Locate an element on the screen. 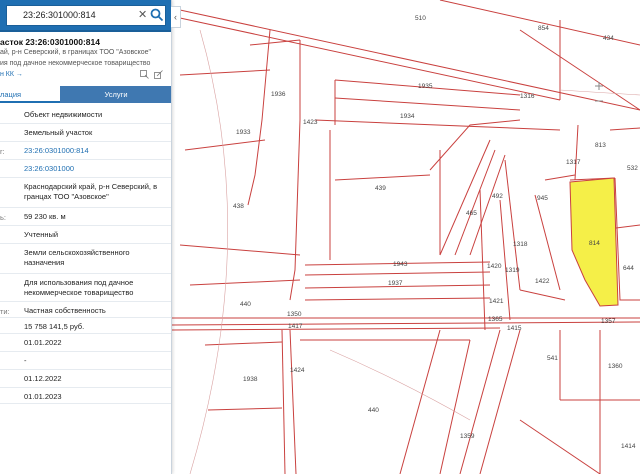 The width and height of the screenshot is (640, 474). attribute-row: ти: Частная собственность is located at coordinates (85, 310).